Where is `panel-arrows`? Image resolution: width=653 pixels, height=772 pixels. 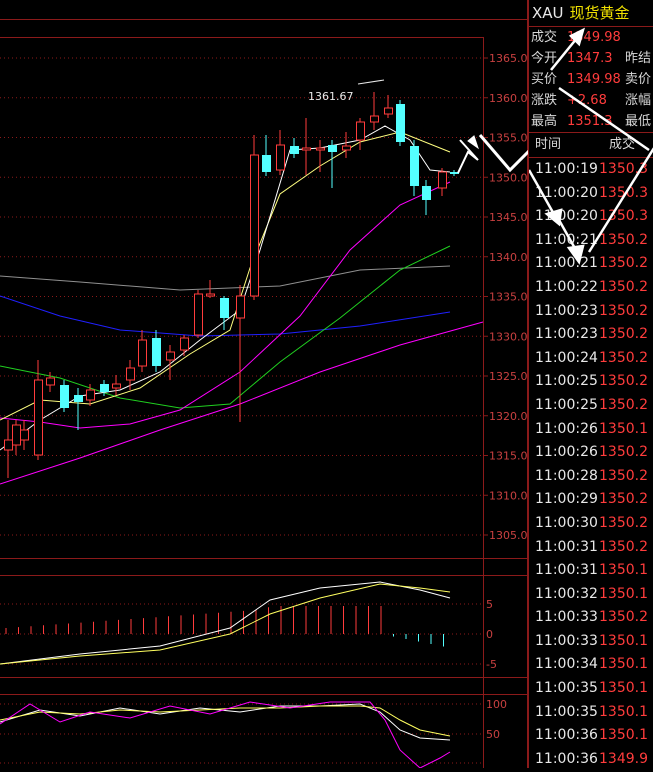 panel-arrows is located at coordinates (591, 146).